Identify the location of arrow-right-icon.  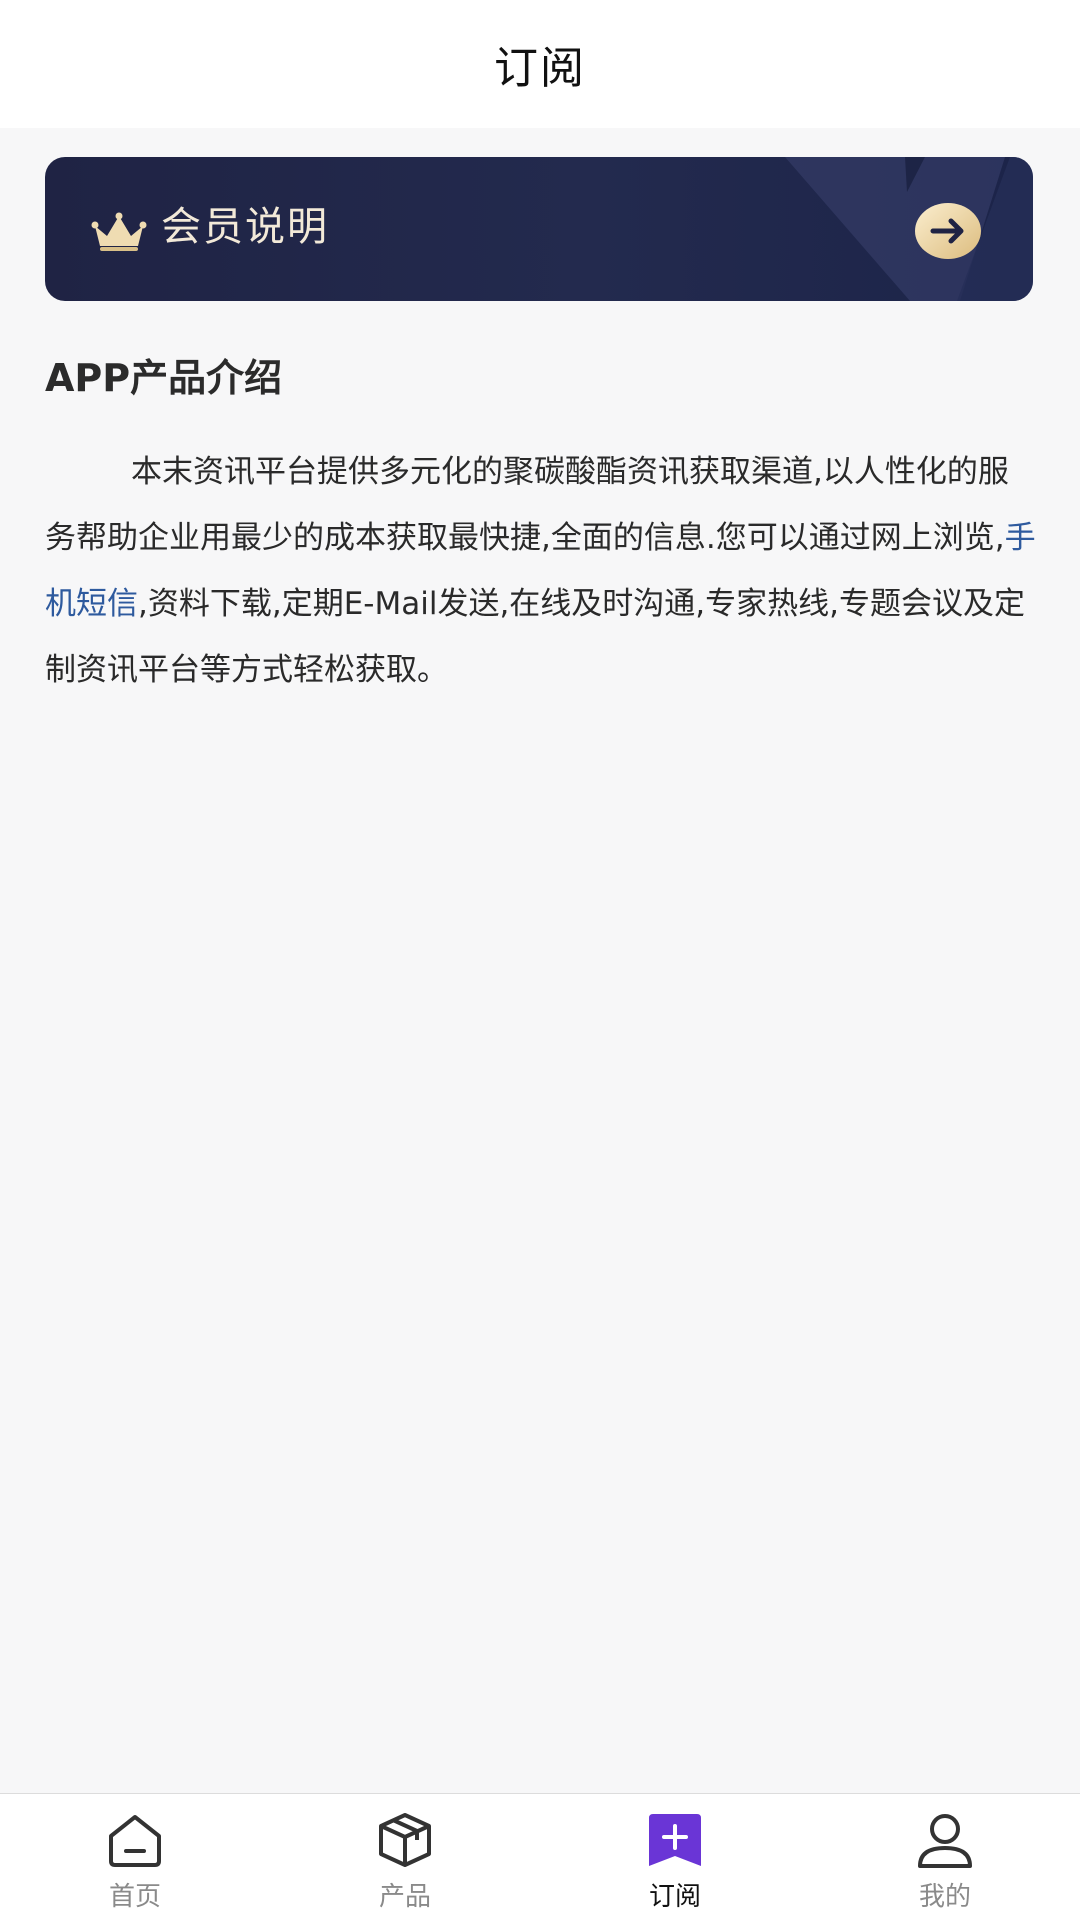
(948, 231).